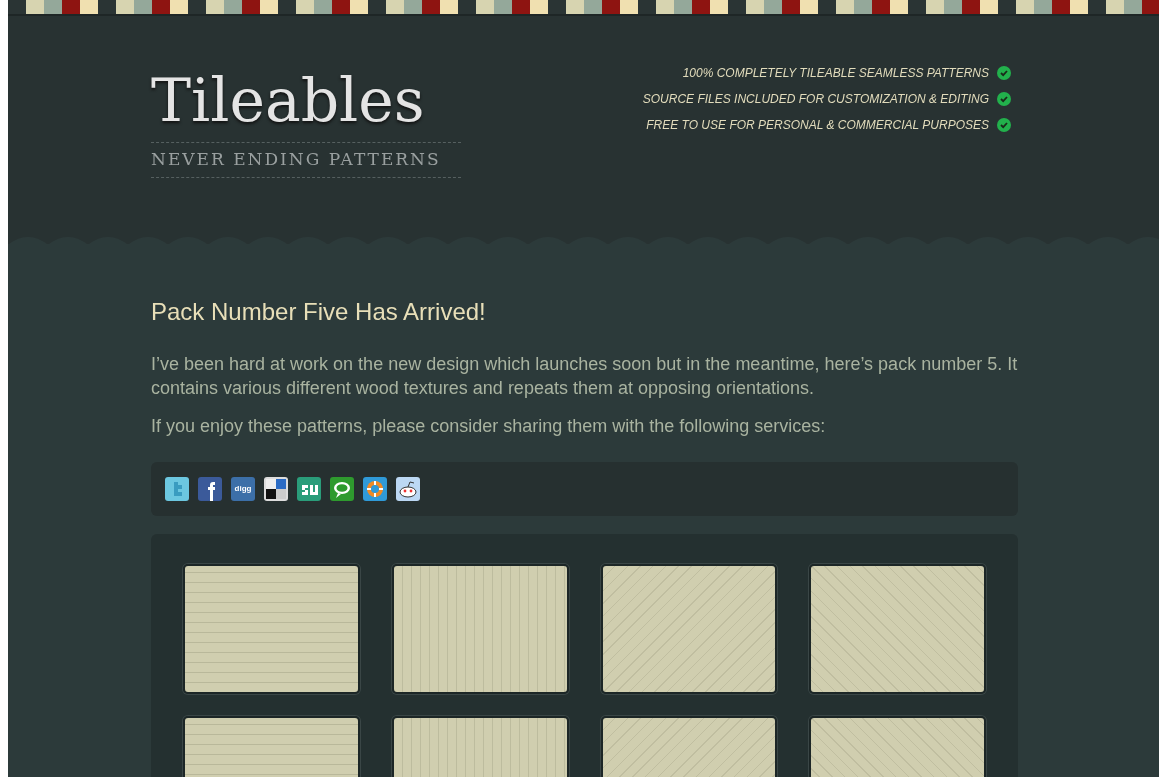 The image size is (1159, 777). Describe the element at coordinates (375, 489) in the screenshot. I see `ring-icon` at that location.